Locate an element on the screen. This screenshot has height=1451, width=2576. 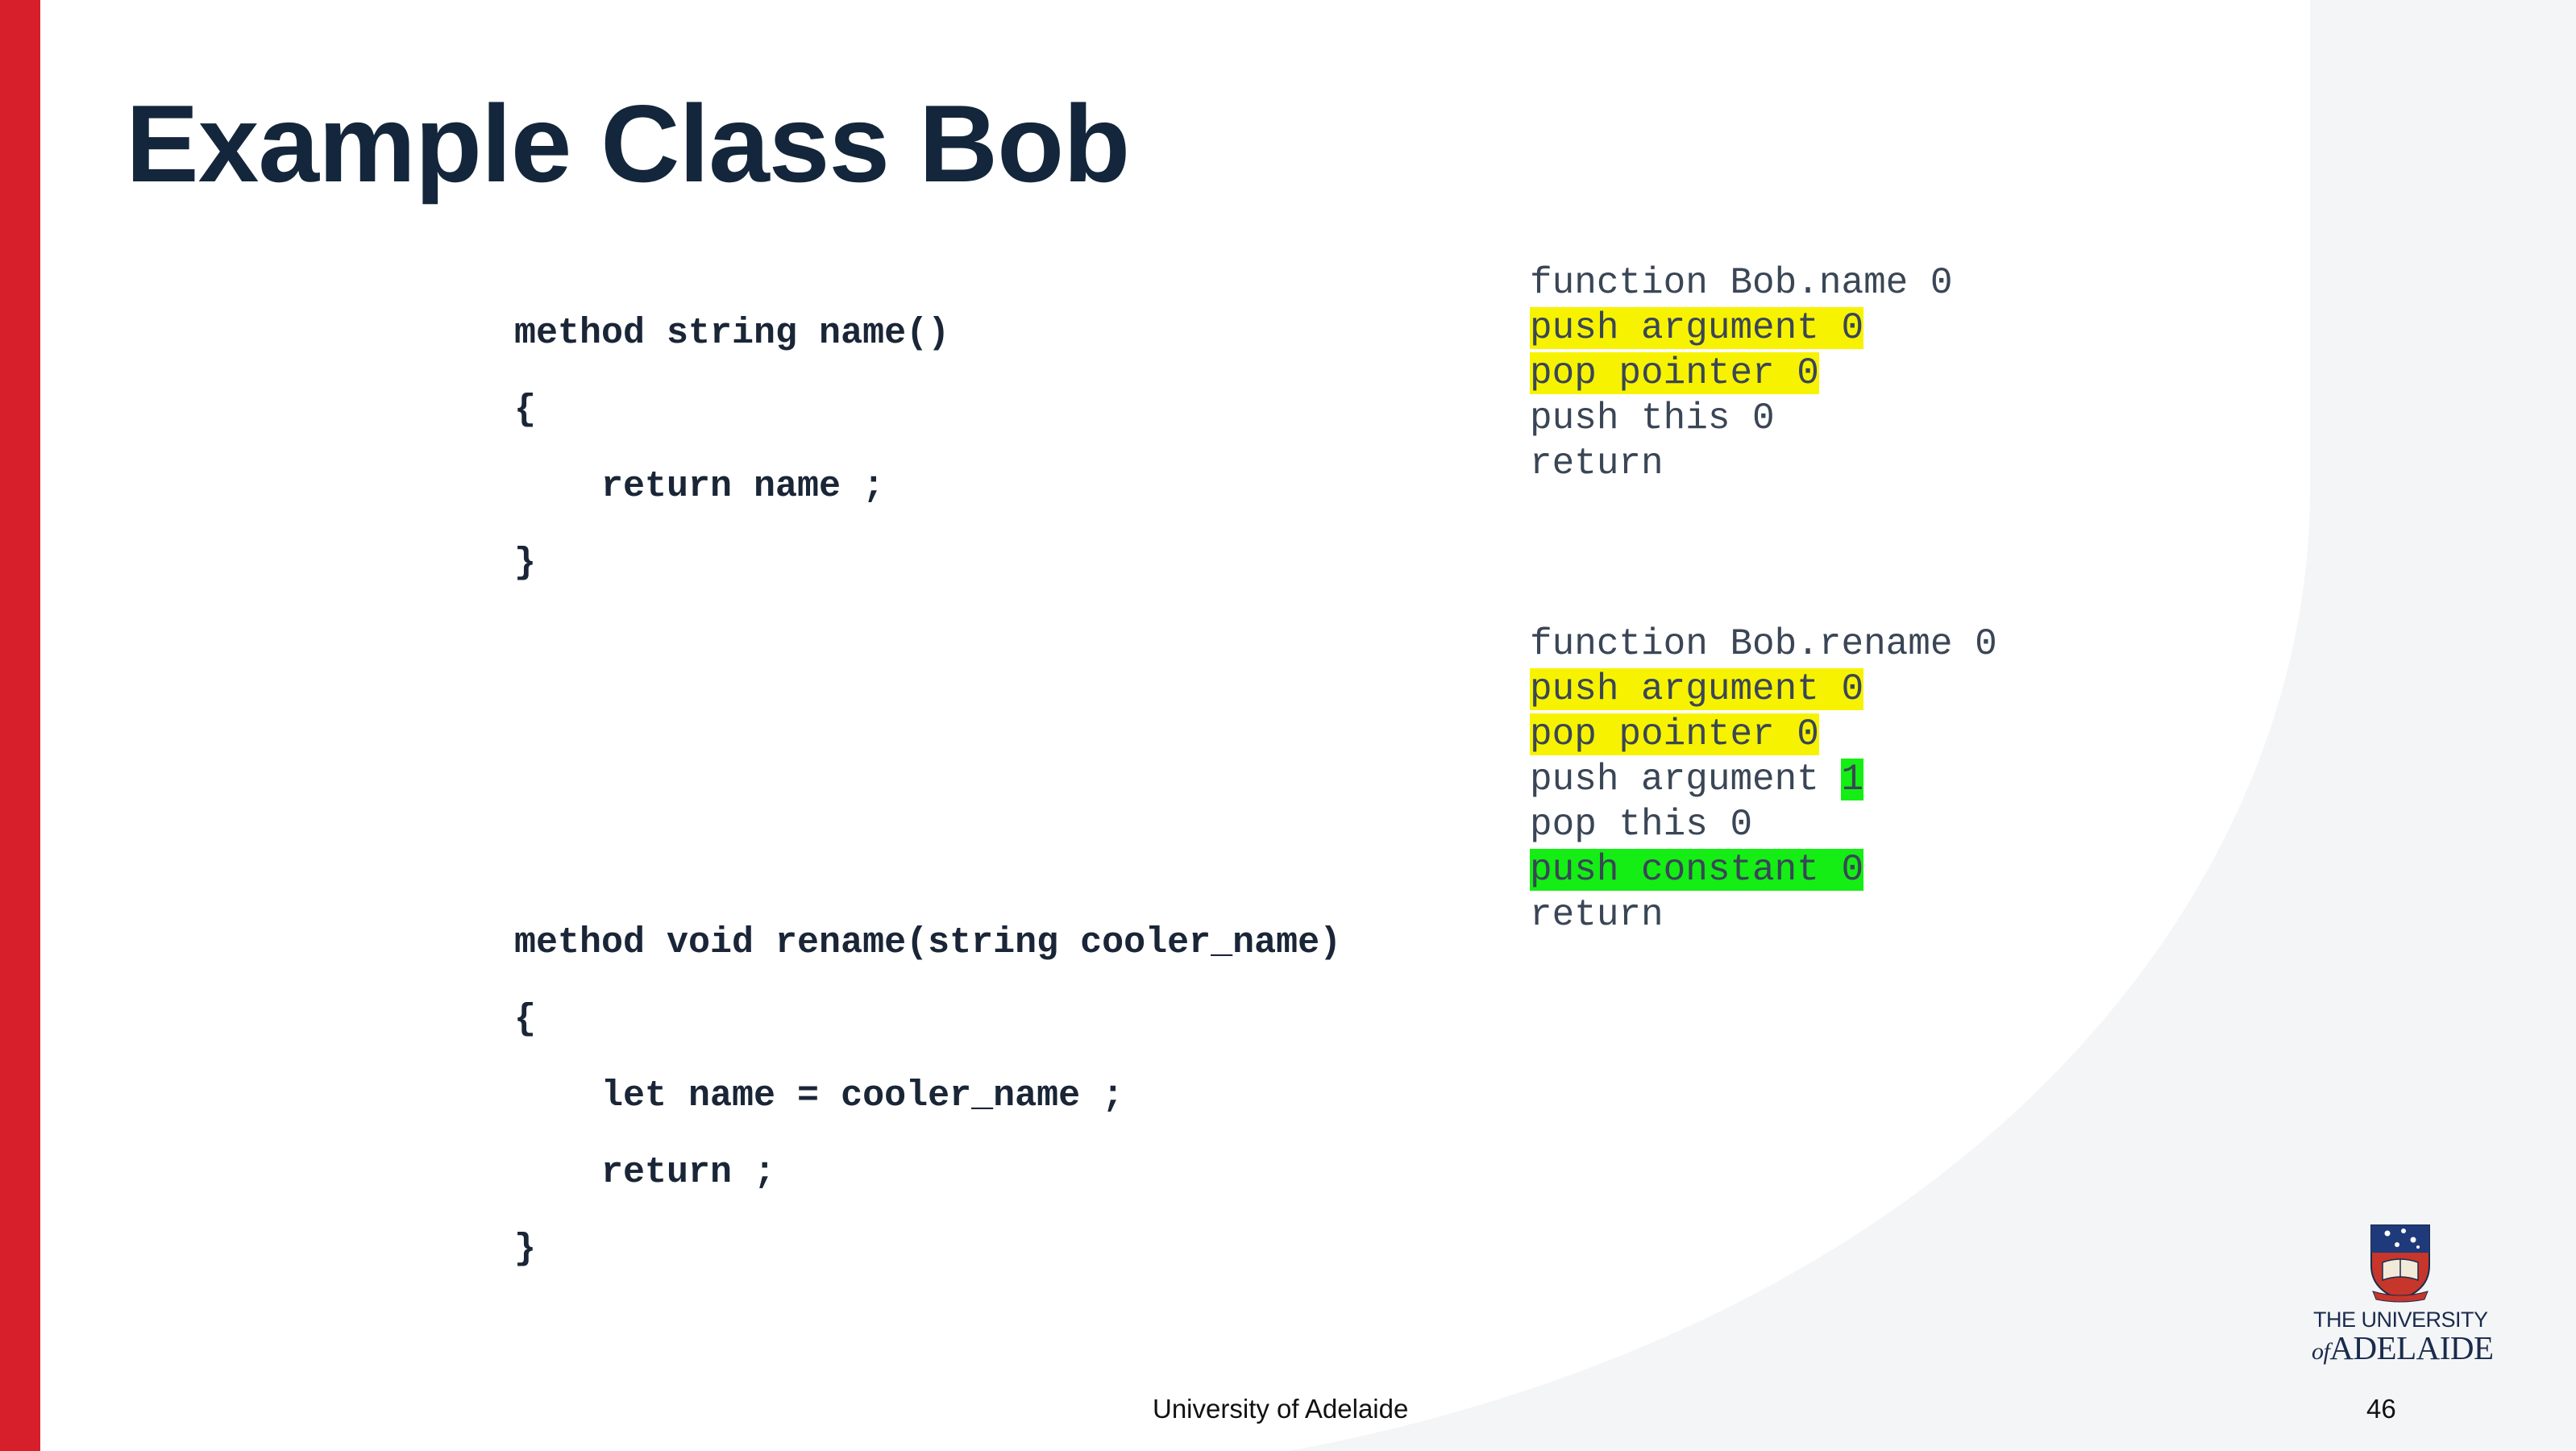
vm-function-header: function Bob.name 0 is located at coordinates (1741, 283).